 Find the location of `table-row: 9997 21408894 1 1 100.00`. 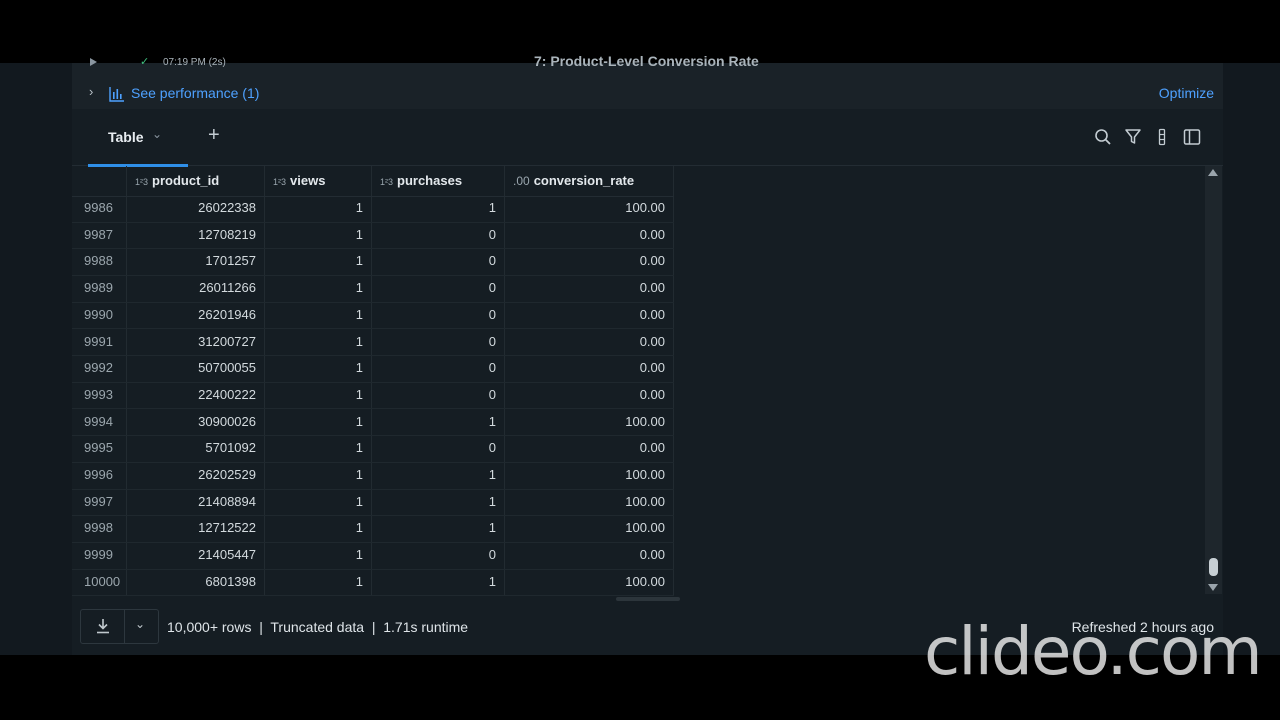

table-row: 9997 21408894 1 1 100.00 is located at coordinates (373, 503).